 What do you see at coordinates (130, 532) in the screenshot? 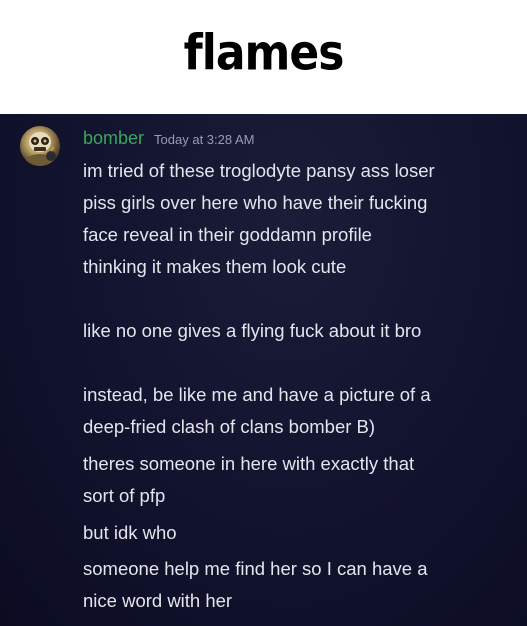
I see `message-line: but idk who` at bounding box center [130, 532].